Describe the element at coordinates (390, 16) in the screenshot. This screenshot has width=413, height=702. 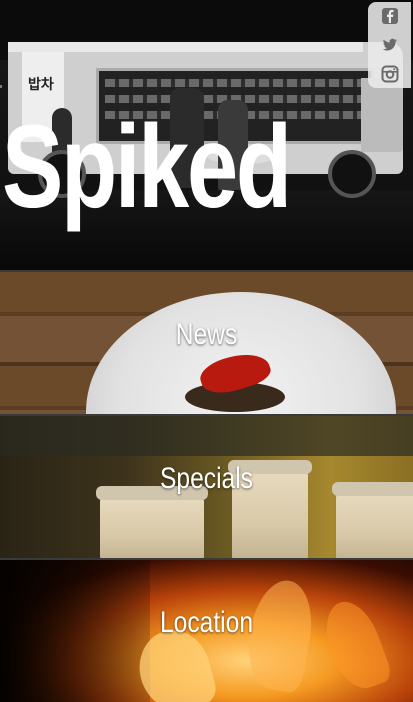
I see `facebook-icon` at that location.